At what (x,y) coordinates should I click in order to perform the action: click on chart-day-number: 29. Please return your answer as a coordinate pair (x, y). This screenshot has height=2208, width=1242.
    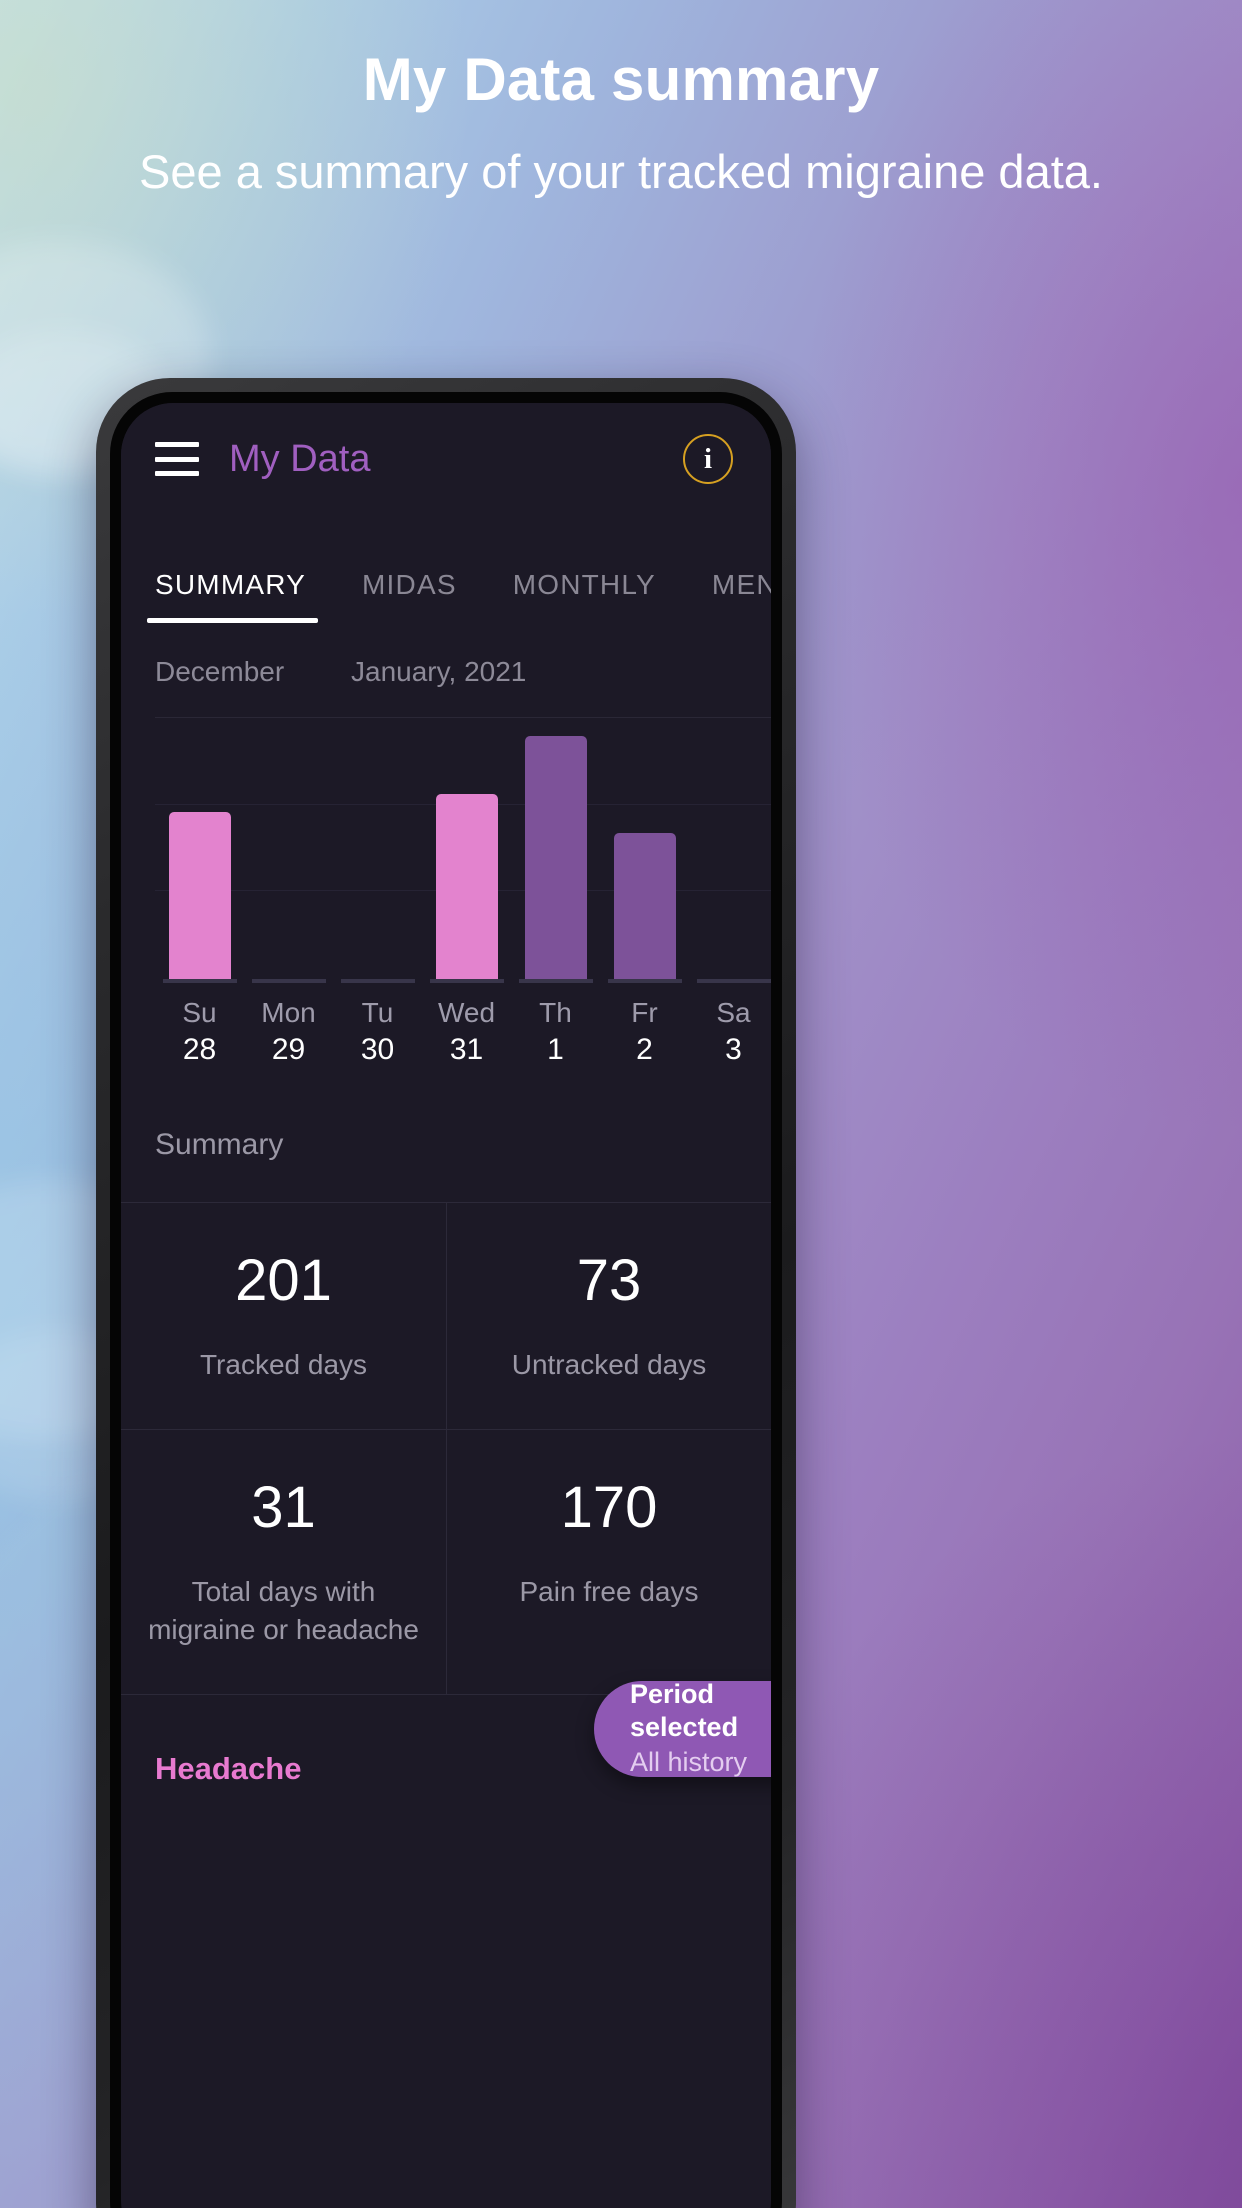
    Looking at the image, I should click on (288, 1049).